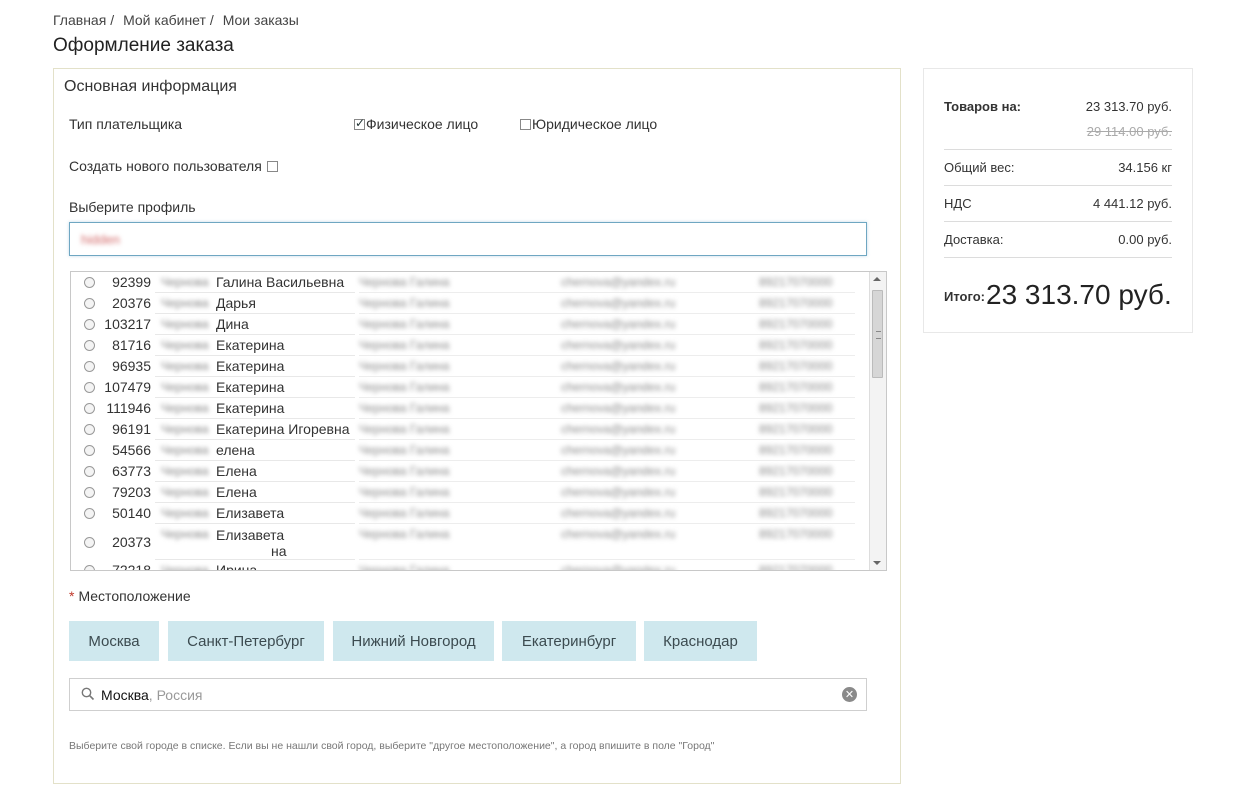  Describe the element at coordinates (1129, 131) in the screenshot. I see `goods-old-value: 29 114.00 руб.` at that location.